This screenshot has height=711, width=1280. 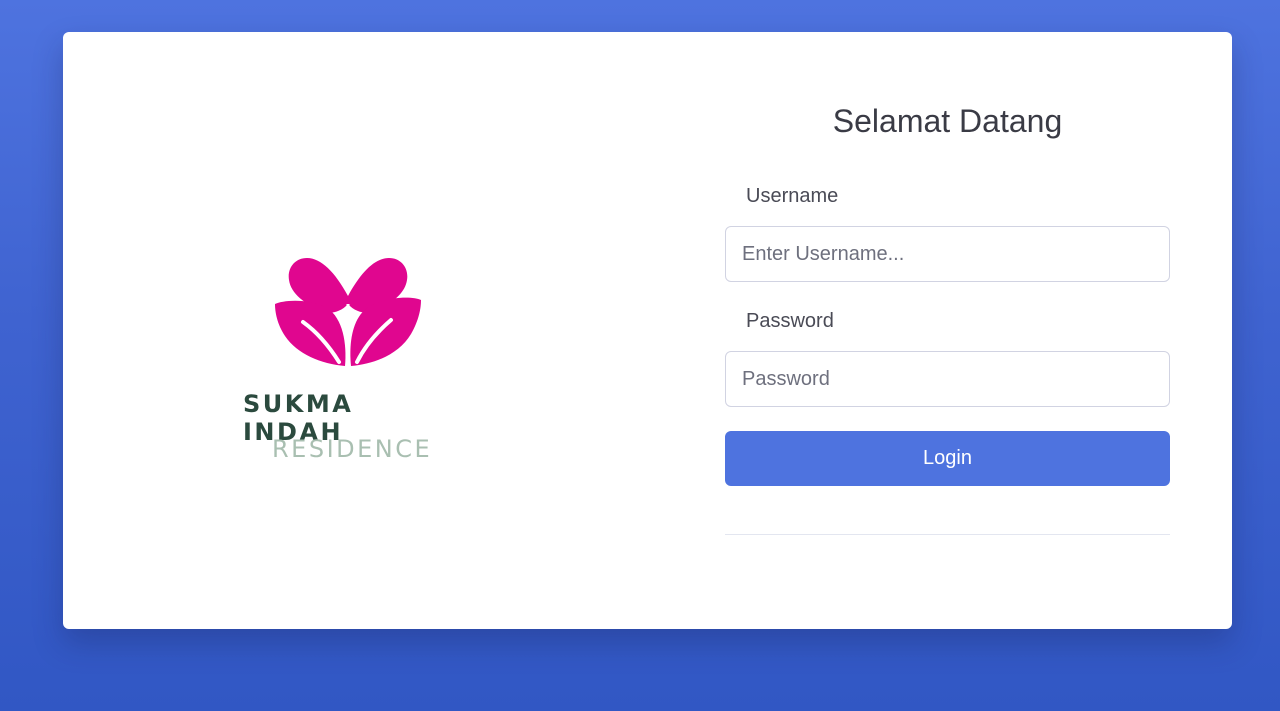 What do you see at coordinates (947, 458) in the screenshot?
I see `login-button: Login` at bounding box center [947, 458].